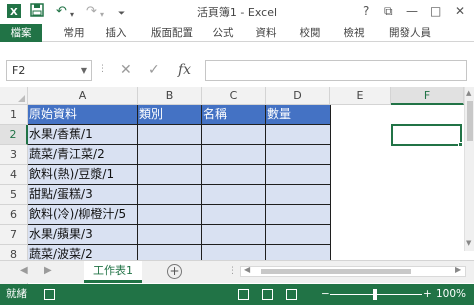  What do you see at coordinates (14, 195) in the screenshot?
I see `row-header-5: 5` at bounding box center [14, 195].